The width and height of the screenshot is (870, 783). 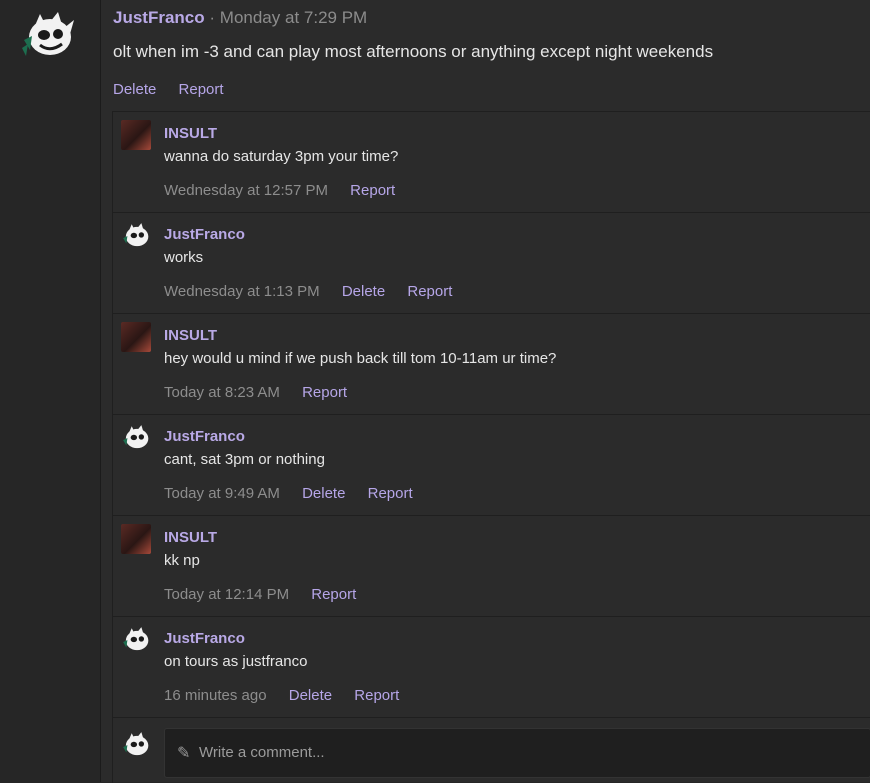 What do you see at coordinates (215, 695) in the screenshot?
I see `comment-time: 16 minutes ago` at bounding box center [215, 695].